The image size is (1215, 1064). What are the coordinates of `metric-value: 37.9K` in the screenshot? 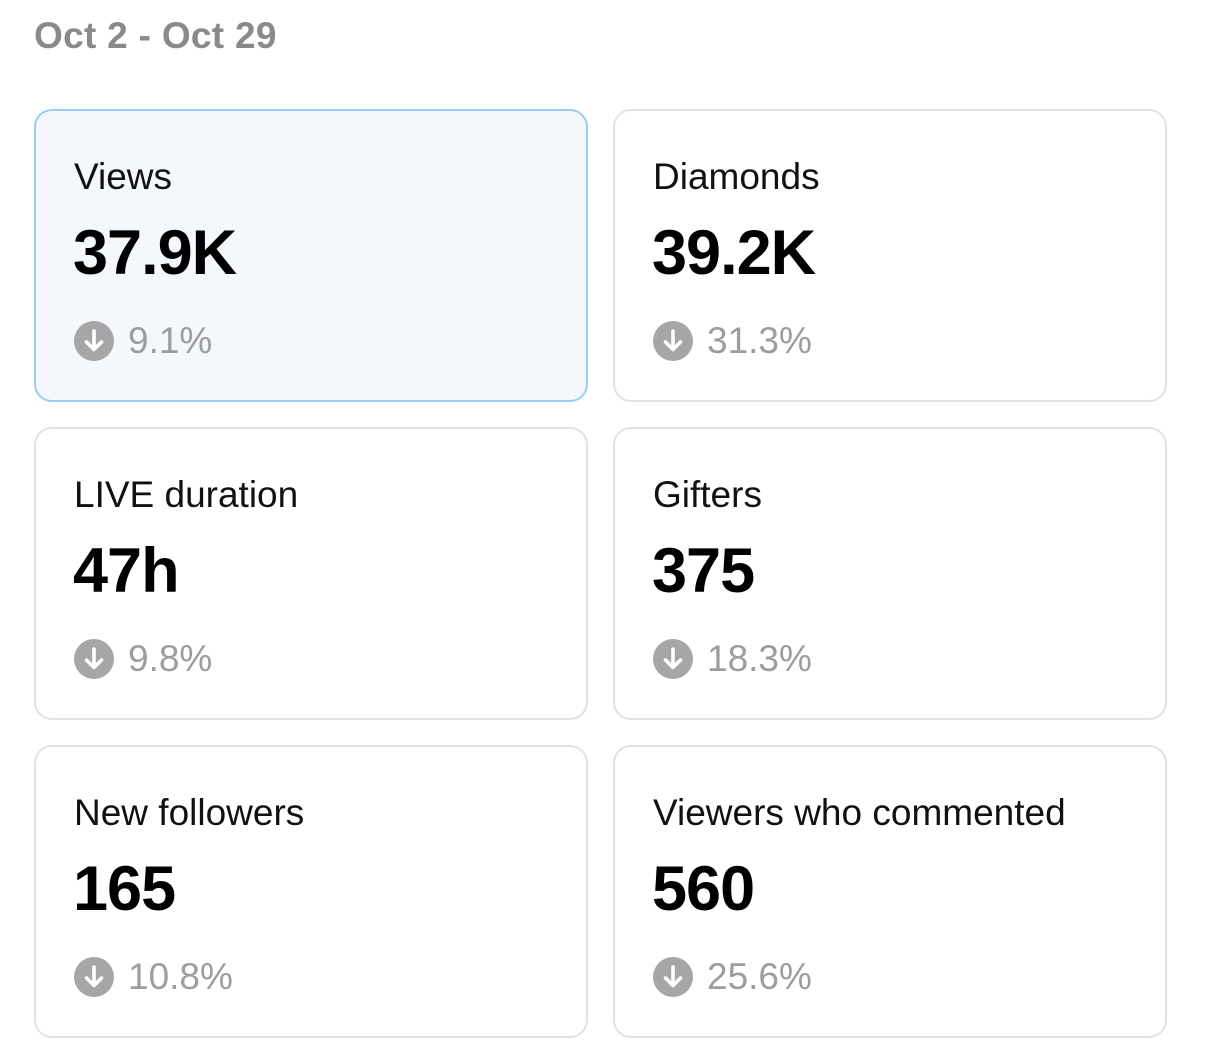 It's located at (155, 253).